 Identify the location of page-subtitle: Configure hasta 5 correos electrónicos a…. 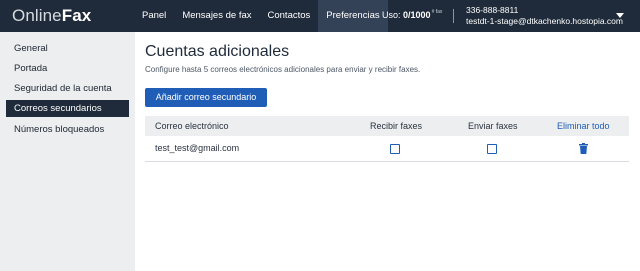
(283, 69).